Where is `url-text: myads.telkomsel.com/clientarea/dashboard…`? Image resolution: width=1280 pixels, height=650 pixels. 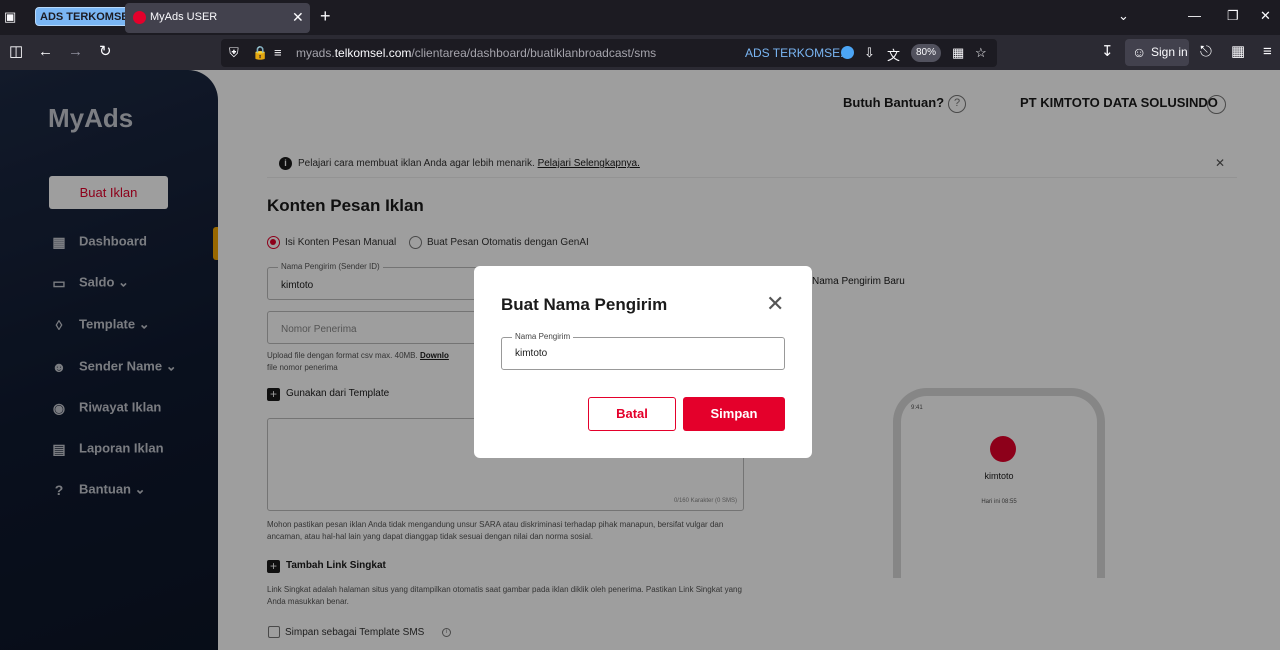
url-text: myads.telkomsel.com/clientarea/dashboard… is located at coordinates (476, 53).